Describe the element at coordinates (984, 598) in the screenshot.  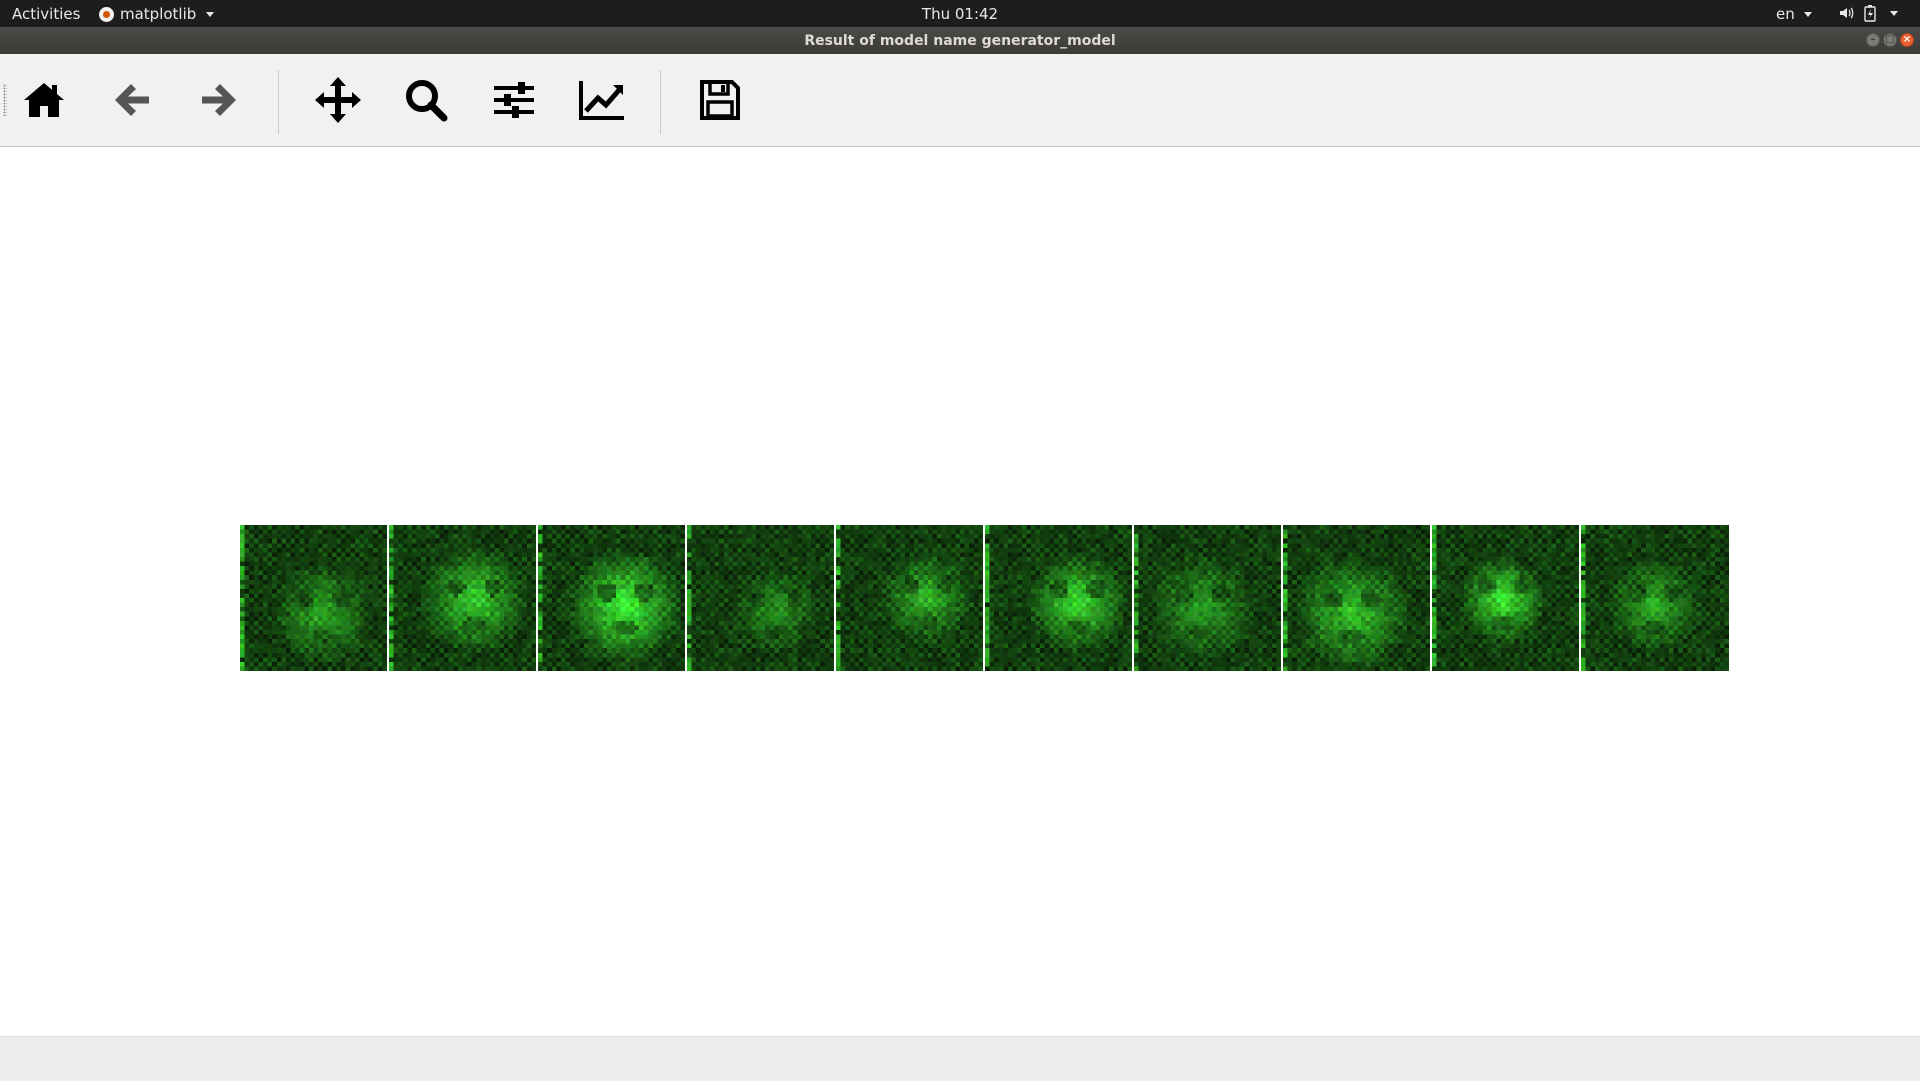
I see `generated-image-strip` at that location.